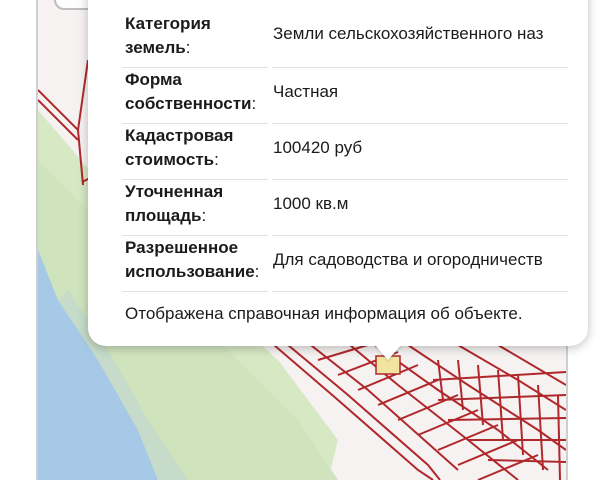 The height and width of the screenshot is (480, 603). What do you see at coordinates (311, 203) in the screenshot?
I see `info-row-value: 1000 кв.м` at bounding box center [311, 203].